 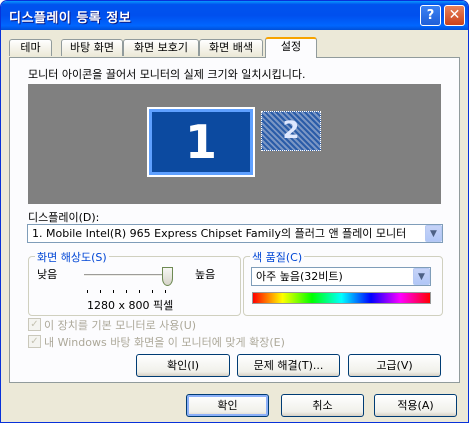 What do you see at coordinates (341, 298) in the screenshot?
I see `color-palette-preview` at bounding box center [341, 298].